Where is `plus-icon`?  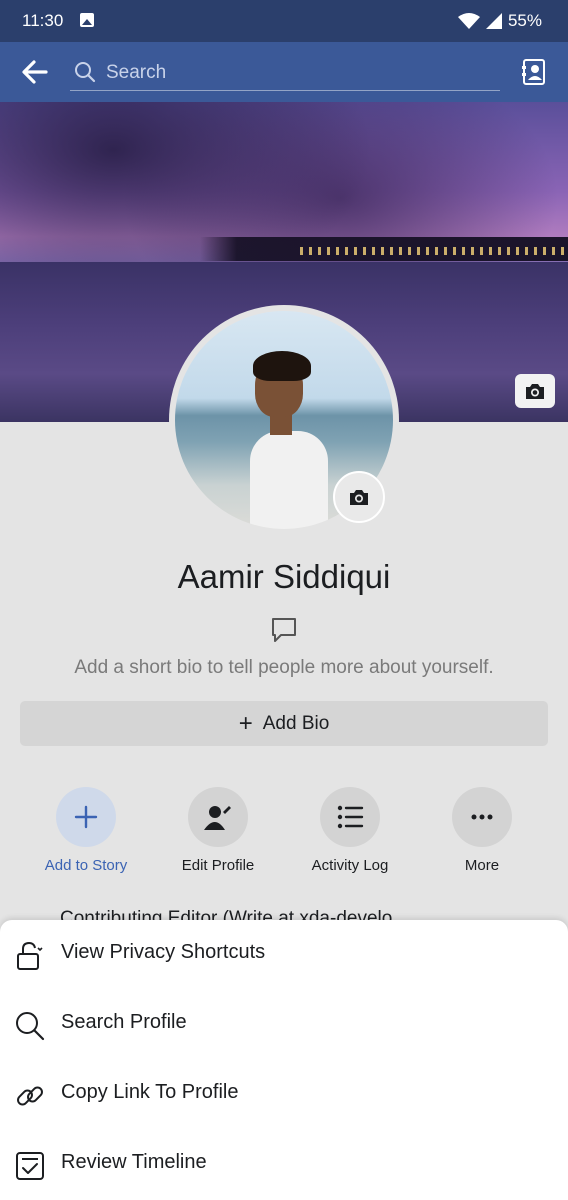
plus-icon is located at coordinates (86, 817).